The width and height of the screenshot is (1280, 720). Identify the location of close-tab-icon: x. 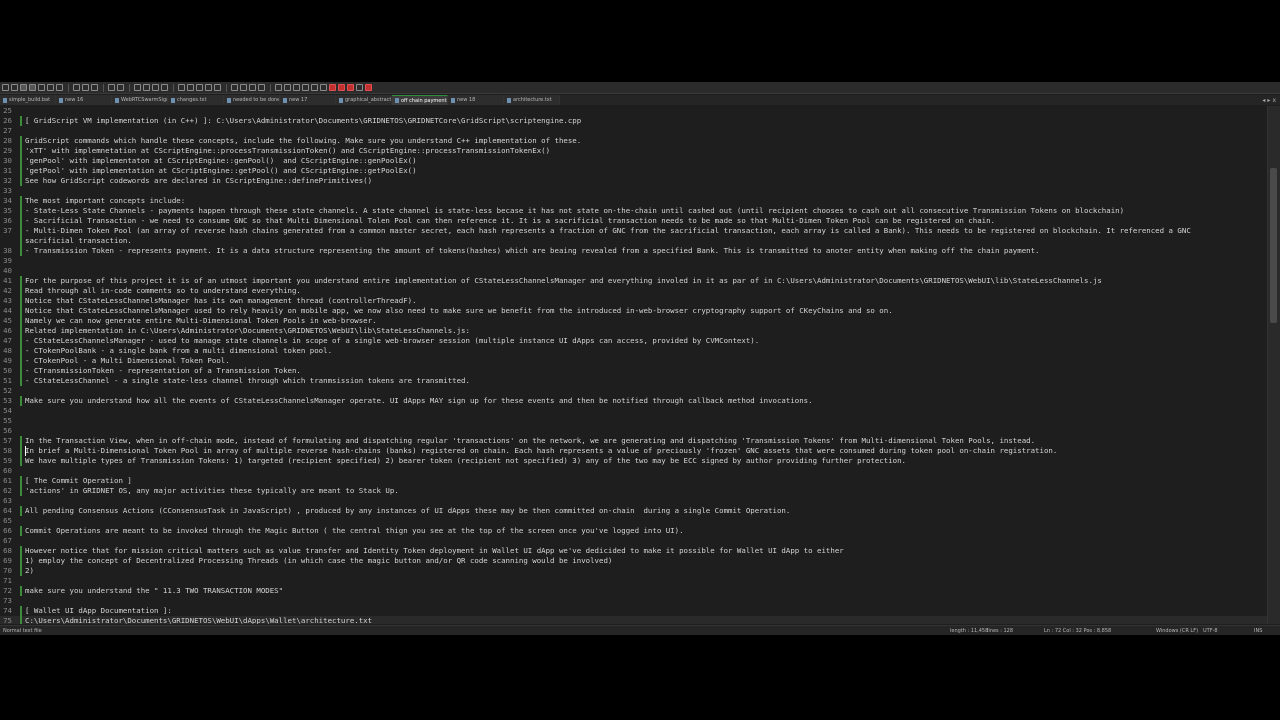
(1274, 100).